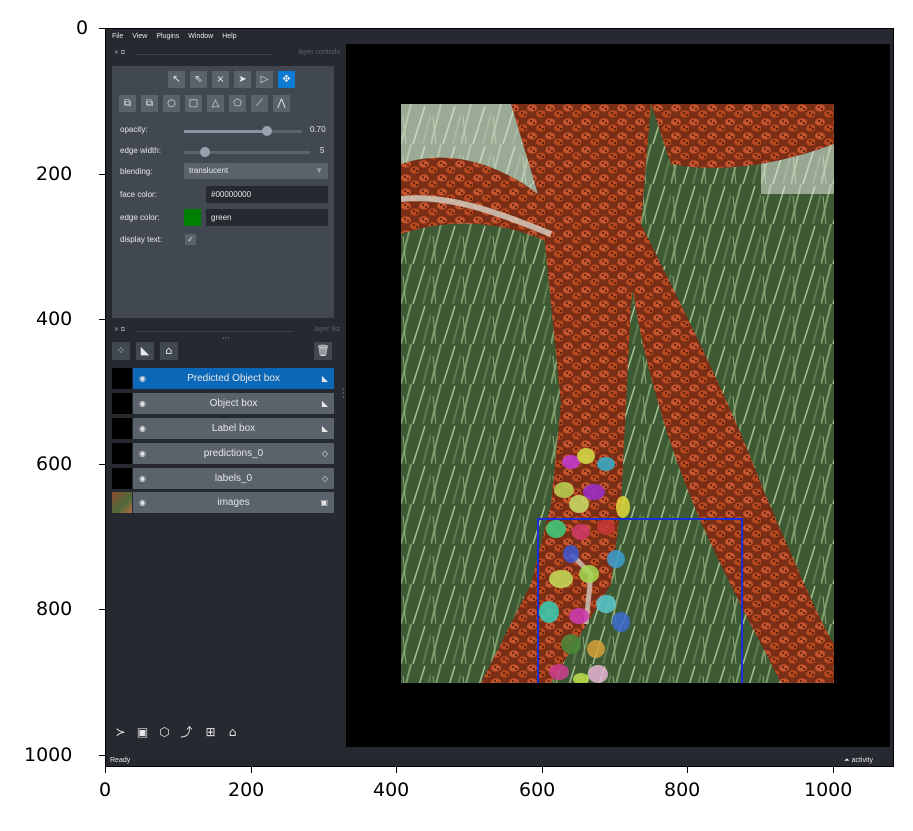  What do you see at coordinates (192, 217) in the screenshot?
I see `edge-color-swatch` at bounding box center [192, 217].